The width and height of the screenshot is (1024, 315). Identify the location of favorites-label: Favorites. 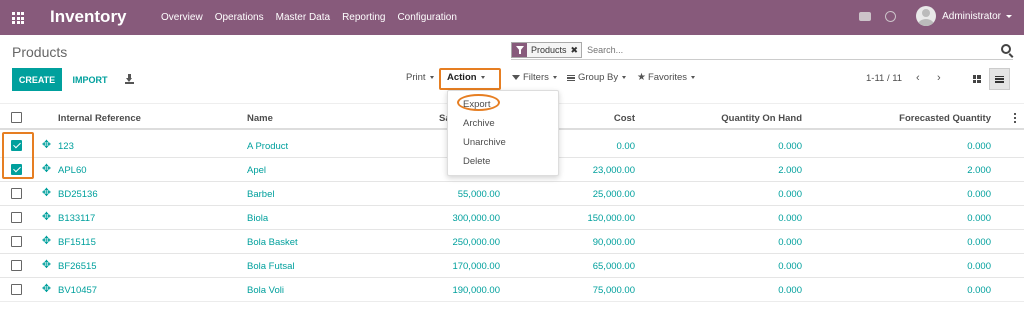
(667, 77).